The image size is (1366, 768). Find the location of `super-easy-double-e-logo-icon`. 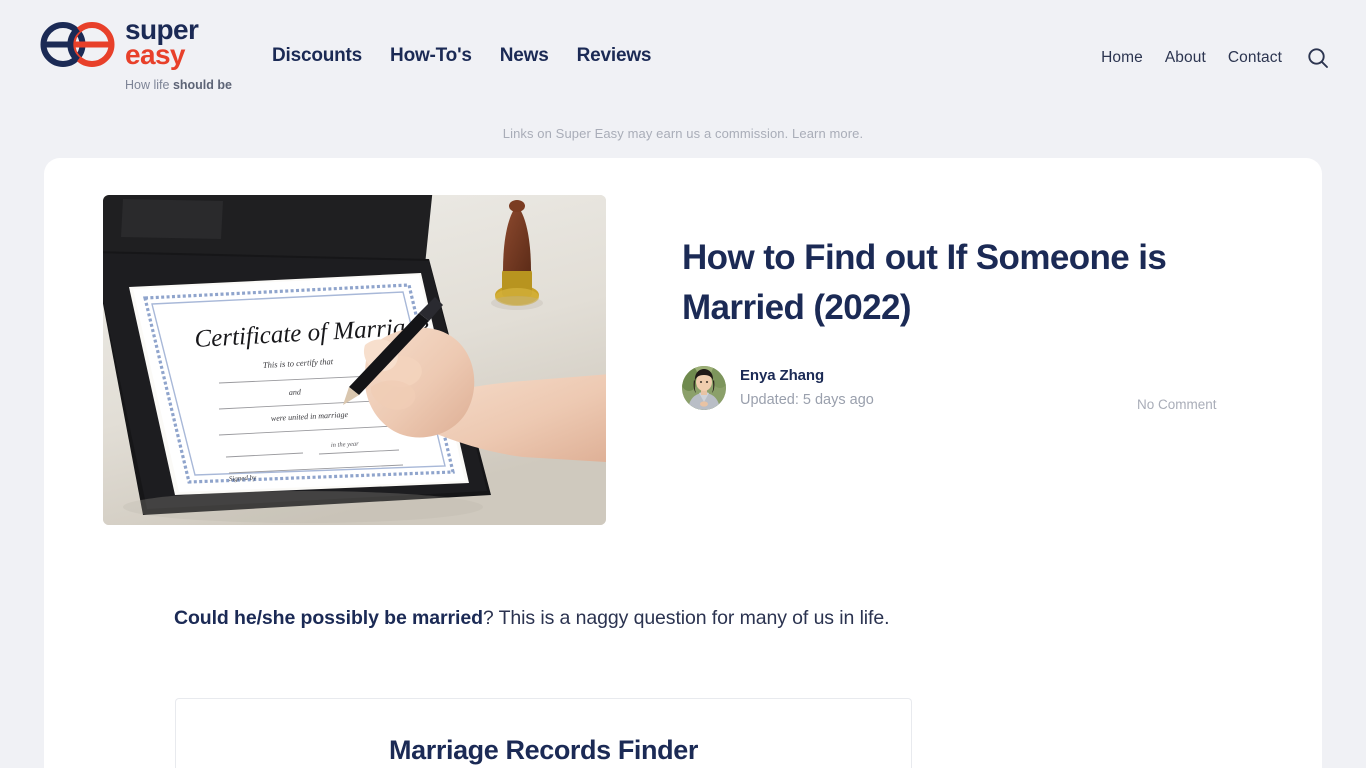

super-easy-double-e-logo-icon is located at coordinates (82, 44).